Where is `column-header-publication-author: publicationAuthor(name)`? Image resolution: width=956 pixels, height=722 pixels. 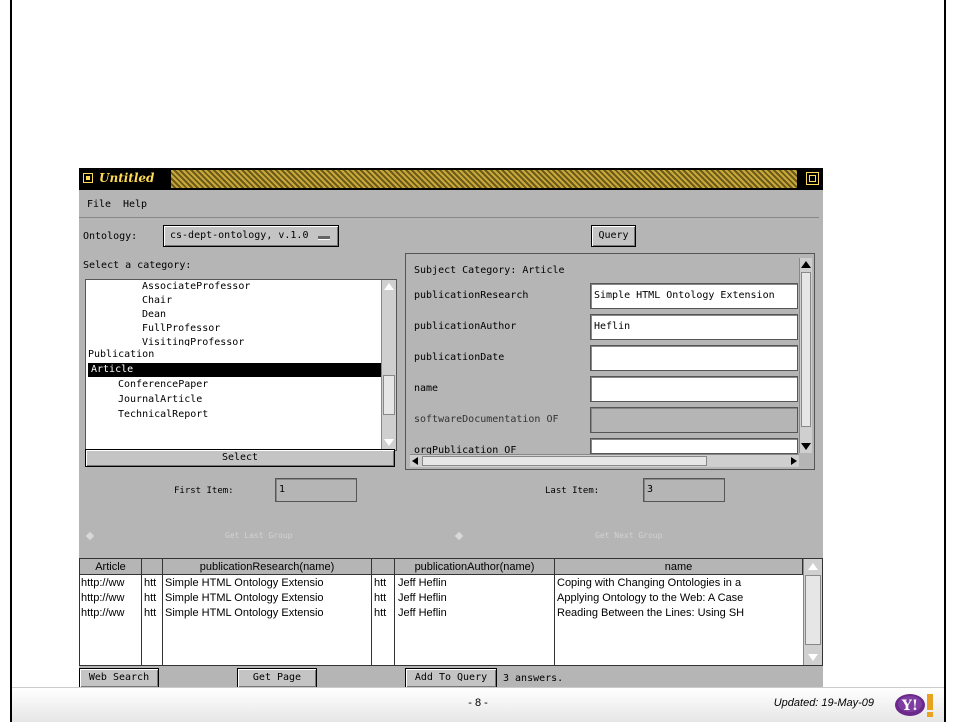 column-header-publication-author: publicationAuthor(name) is located at coordinates (475, 567).